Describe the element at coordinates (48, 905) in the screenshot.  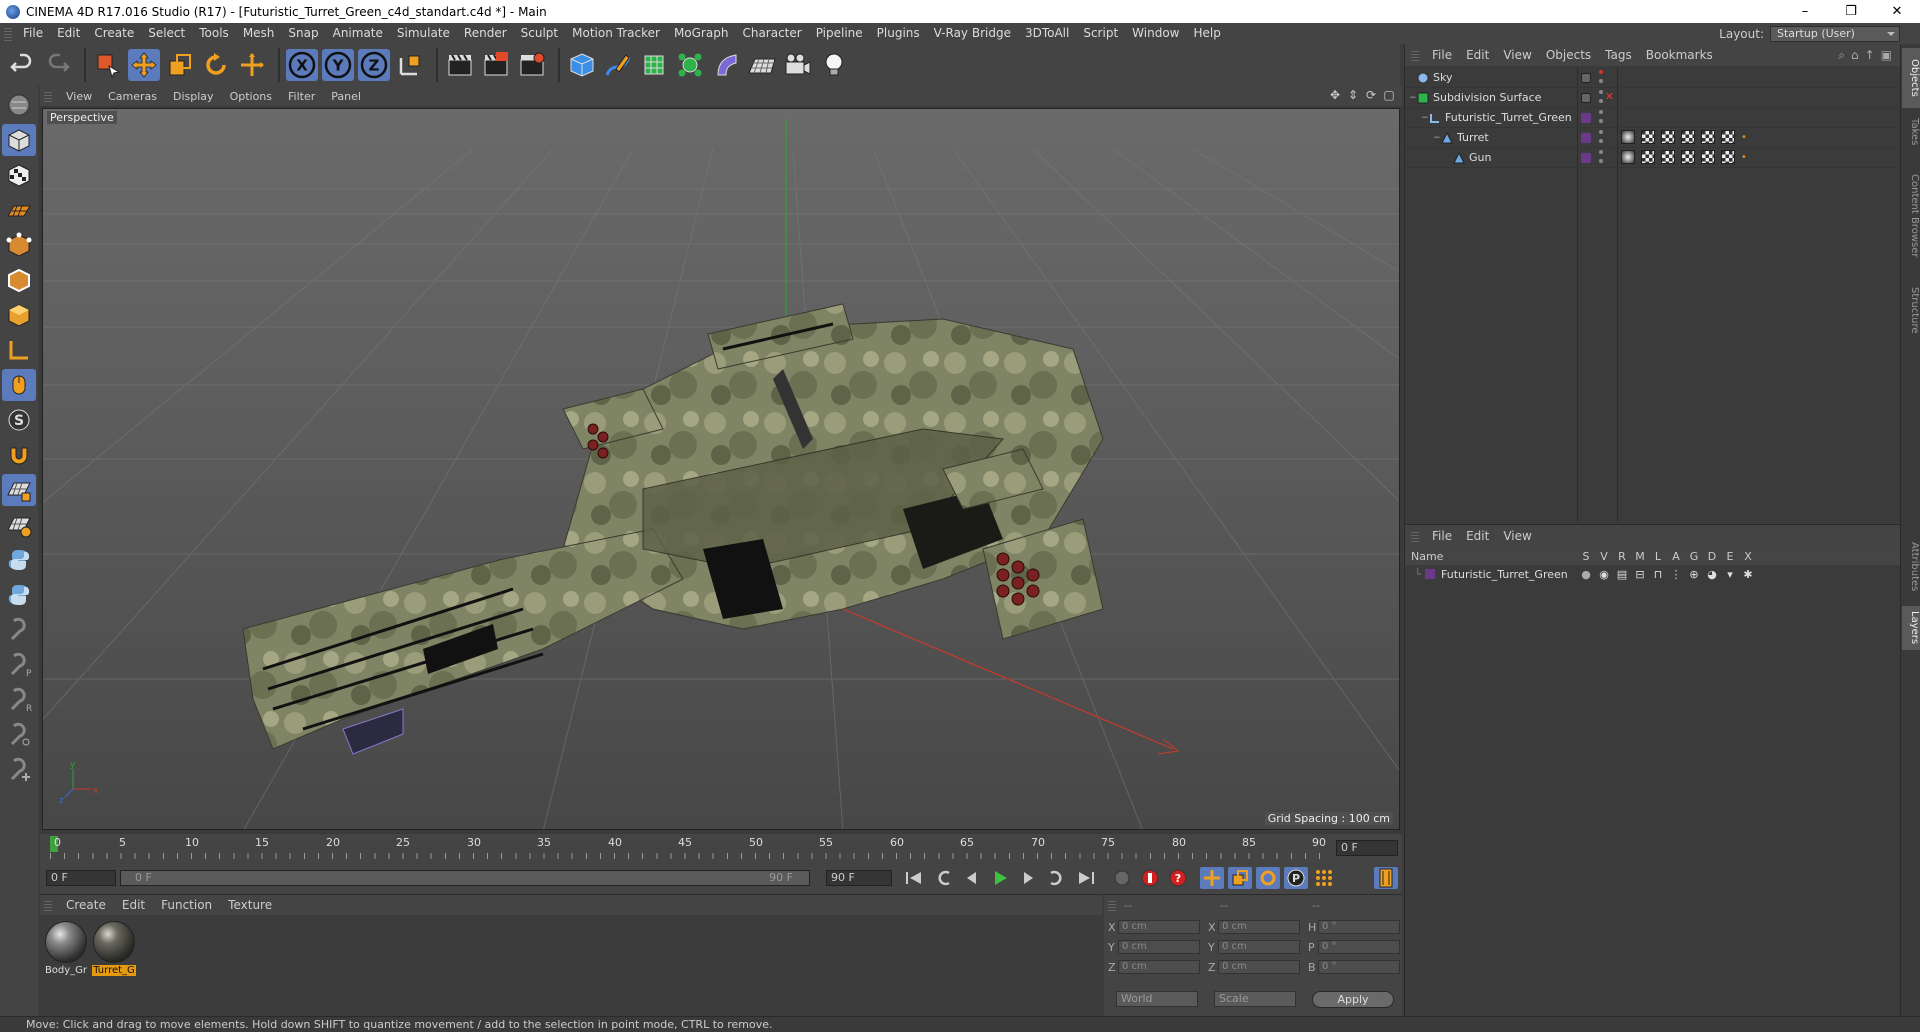
I see `material-grip-icon` at that location.